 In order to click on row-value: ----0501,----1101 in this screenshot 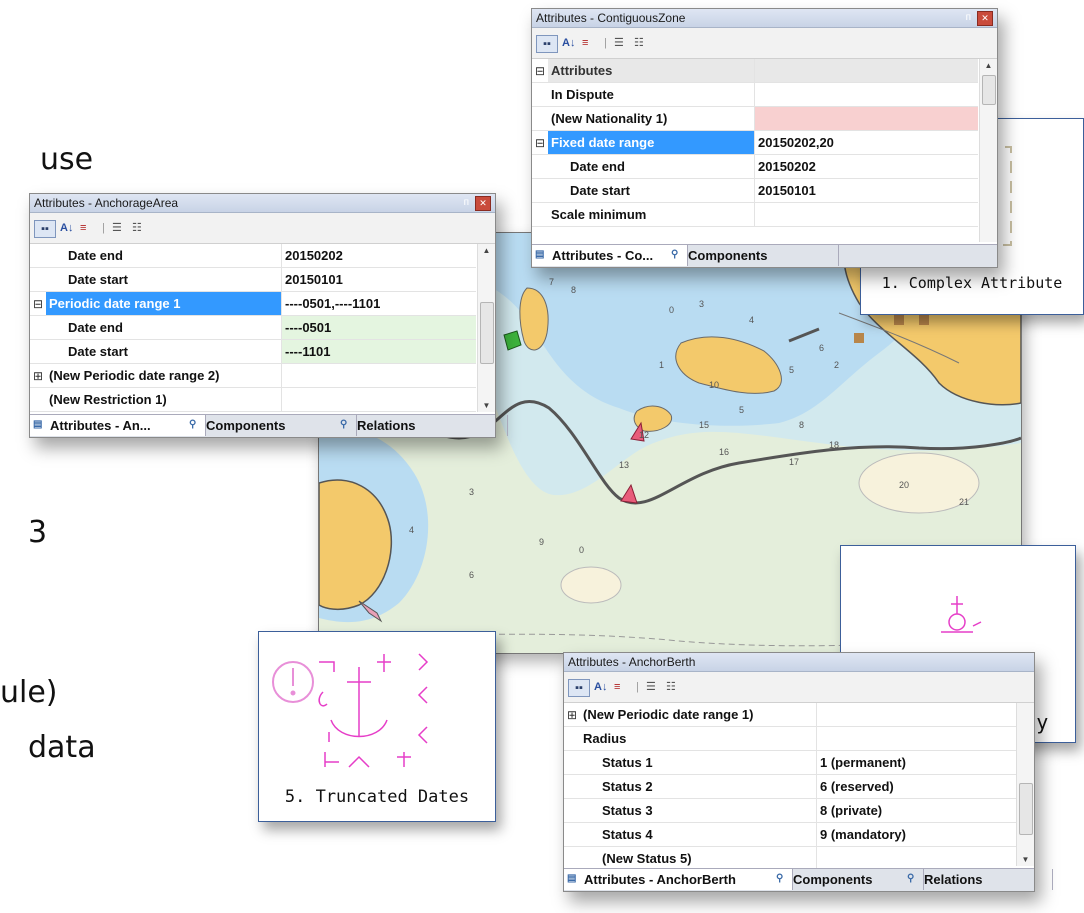, I will do `click(378, 303)`.